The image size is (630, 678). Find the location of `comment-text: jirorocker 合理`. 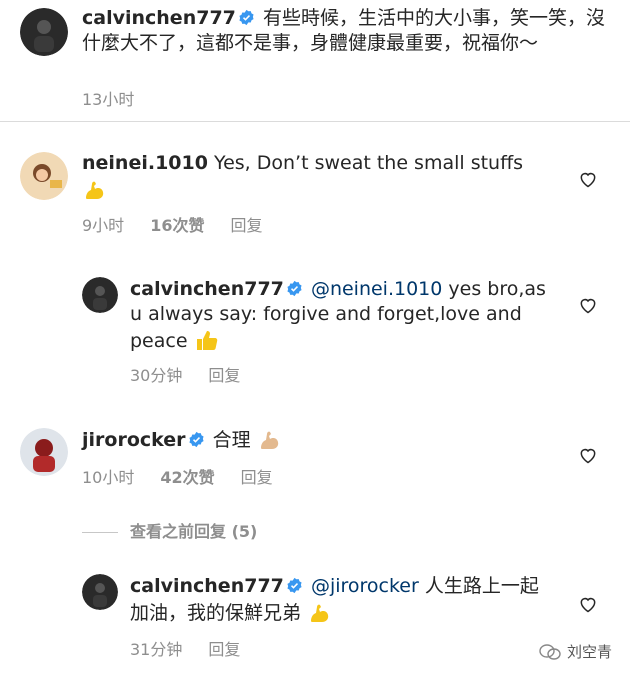

comment-text: jirorocker 合理 is located at coordinates (322, 439).